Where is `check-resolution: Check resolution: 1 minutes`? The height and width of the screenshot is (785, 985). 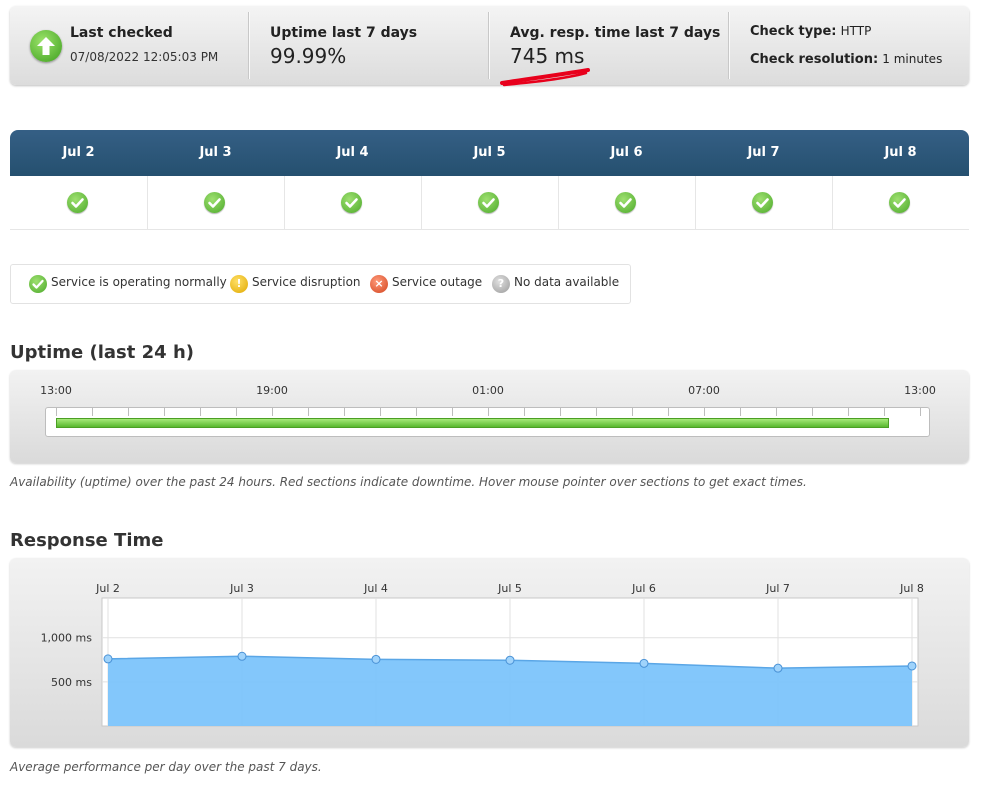 check-resolution: Check resolution: 1 minutes is located at coordinates (846, 59).